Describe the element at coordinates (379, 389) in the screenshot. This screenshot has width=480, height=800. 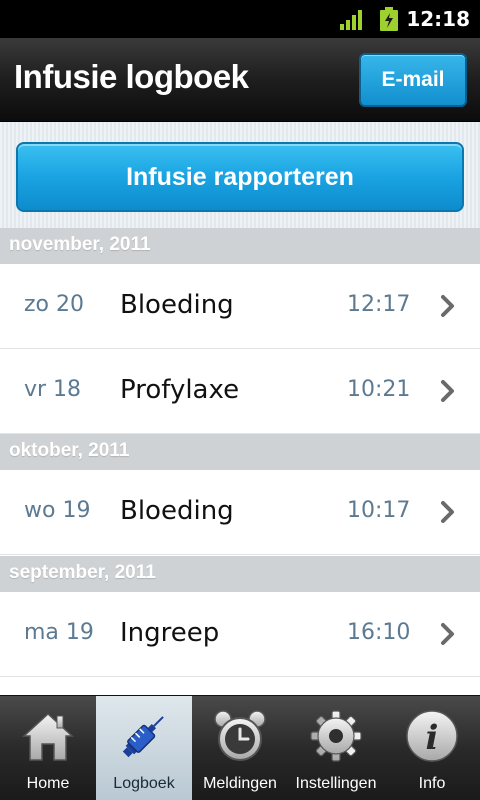
I see `entry-time: 10:21` at that location.